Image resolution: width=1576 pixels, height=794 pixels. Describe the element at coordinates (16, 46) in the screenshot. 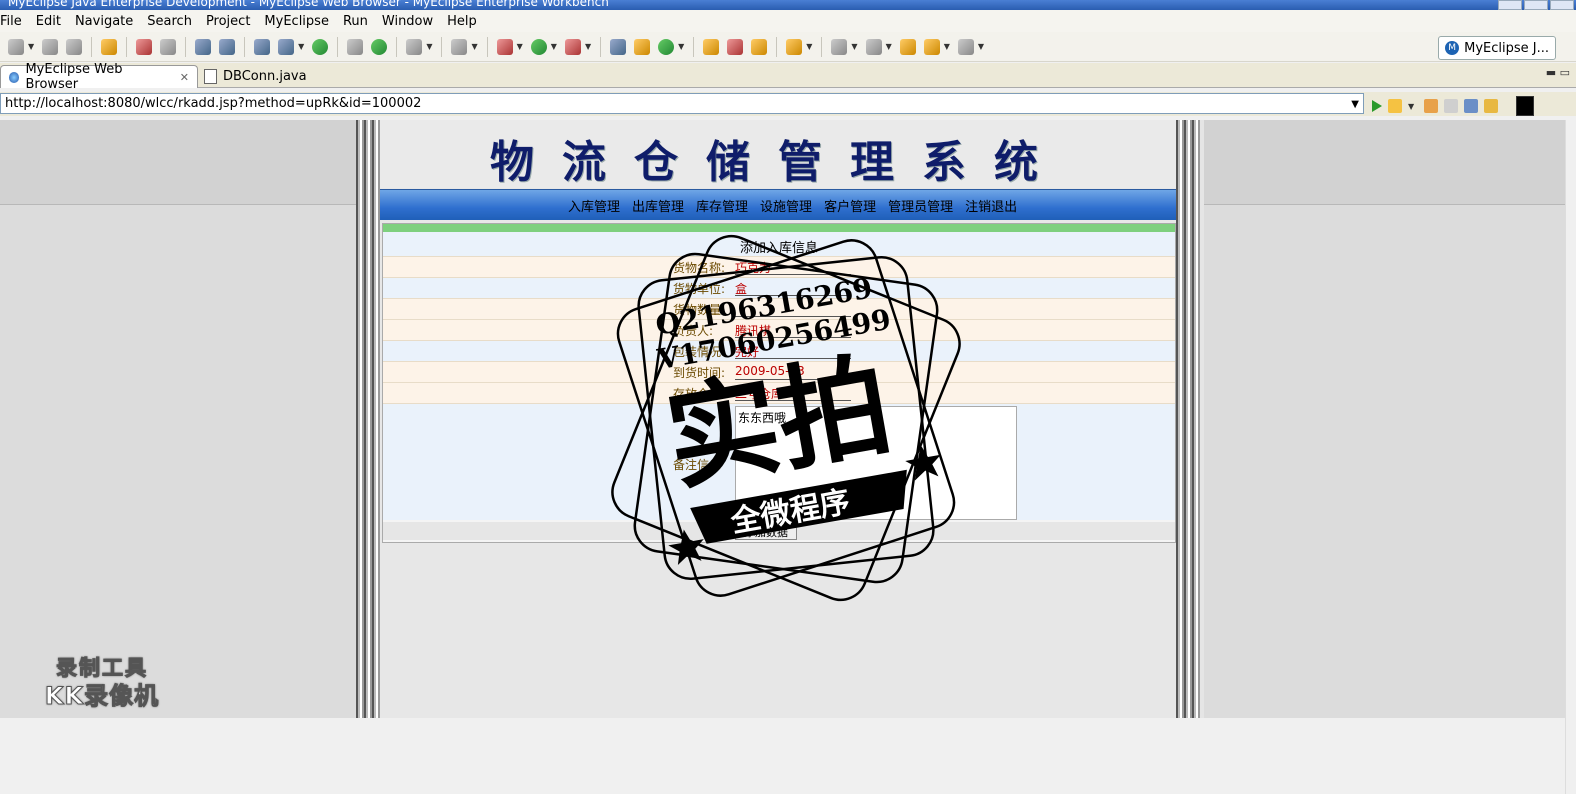

I see `new-icon` at that location.